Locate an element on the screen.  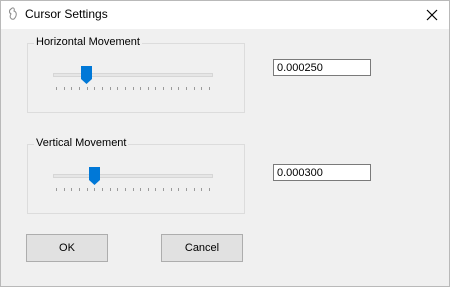
horizontal-slider-track is located at coordinates (133, 75).